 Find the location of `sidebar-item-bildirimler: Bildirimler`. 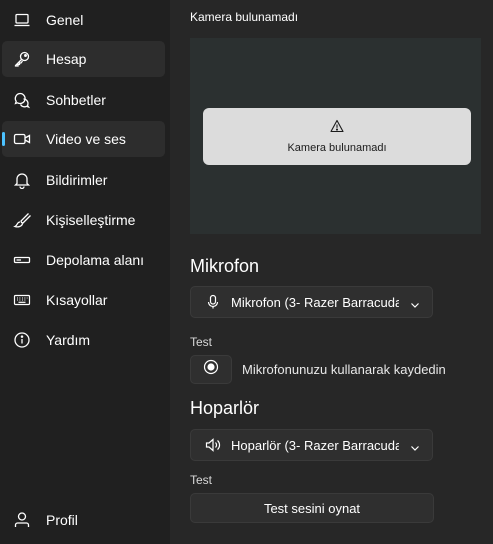

sidebar-item-bildirimler: Bildirimler is located at coordinates (83, 180).